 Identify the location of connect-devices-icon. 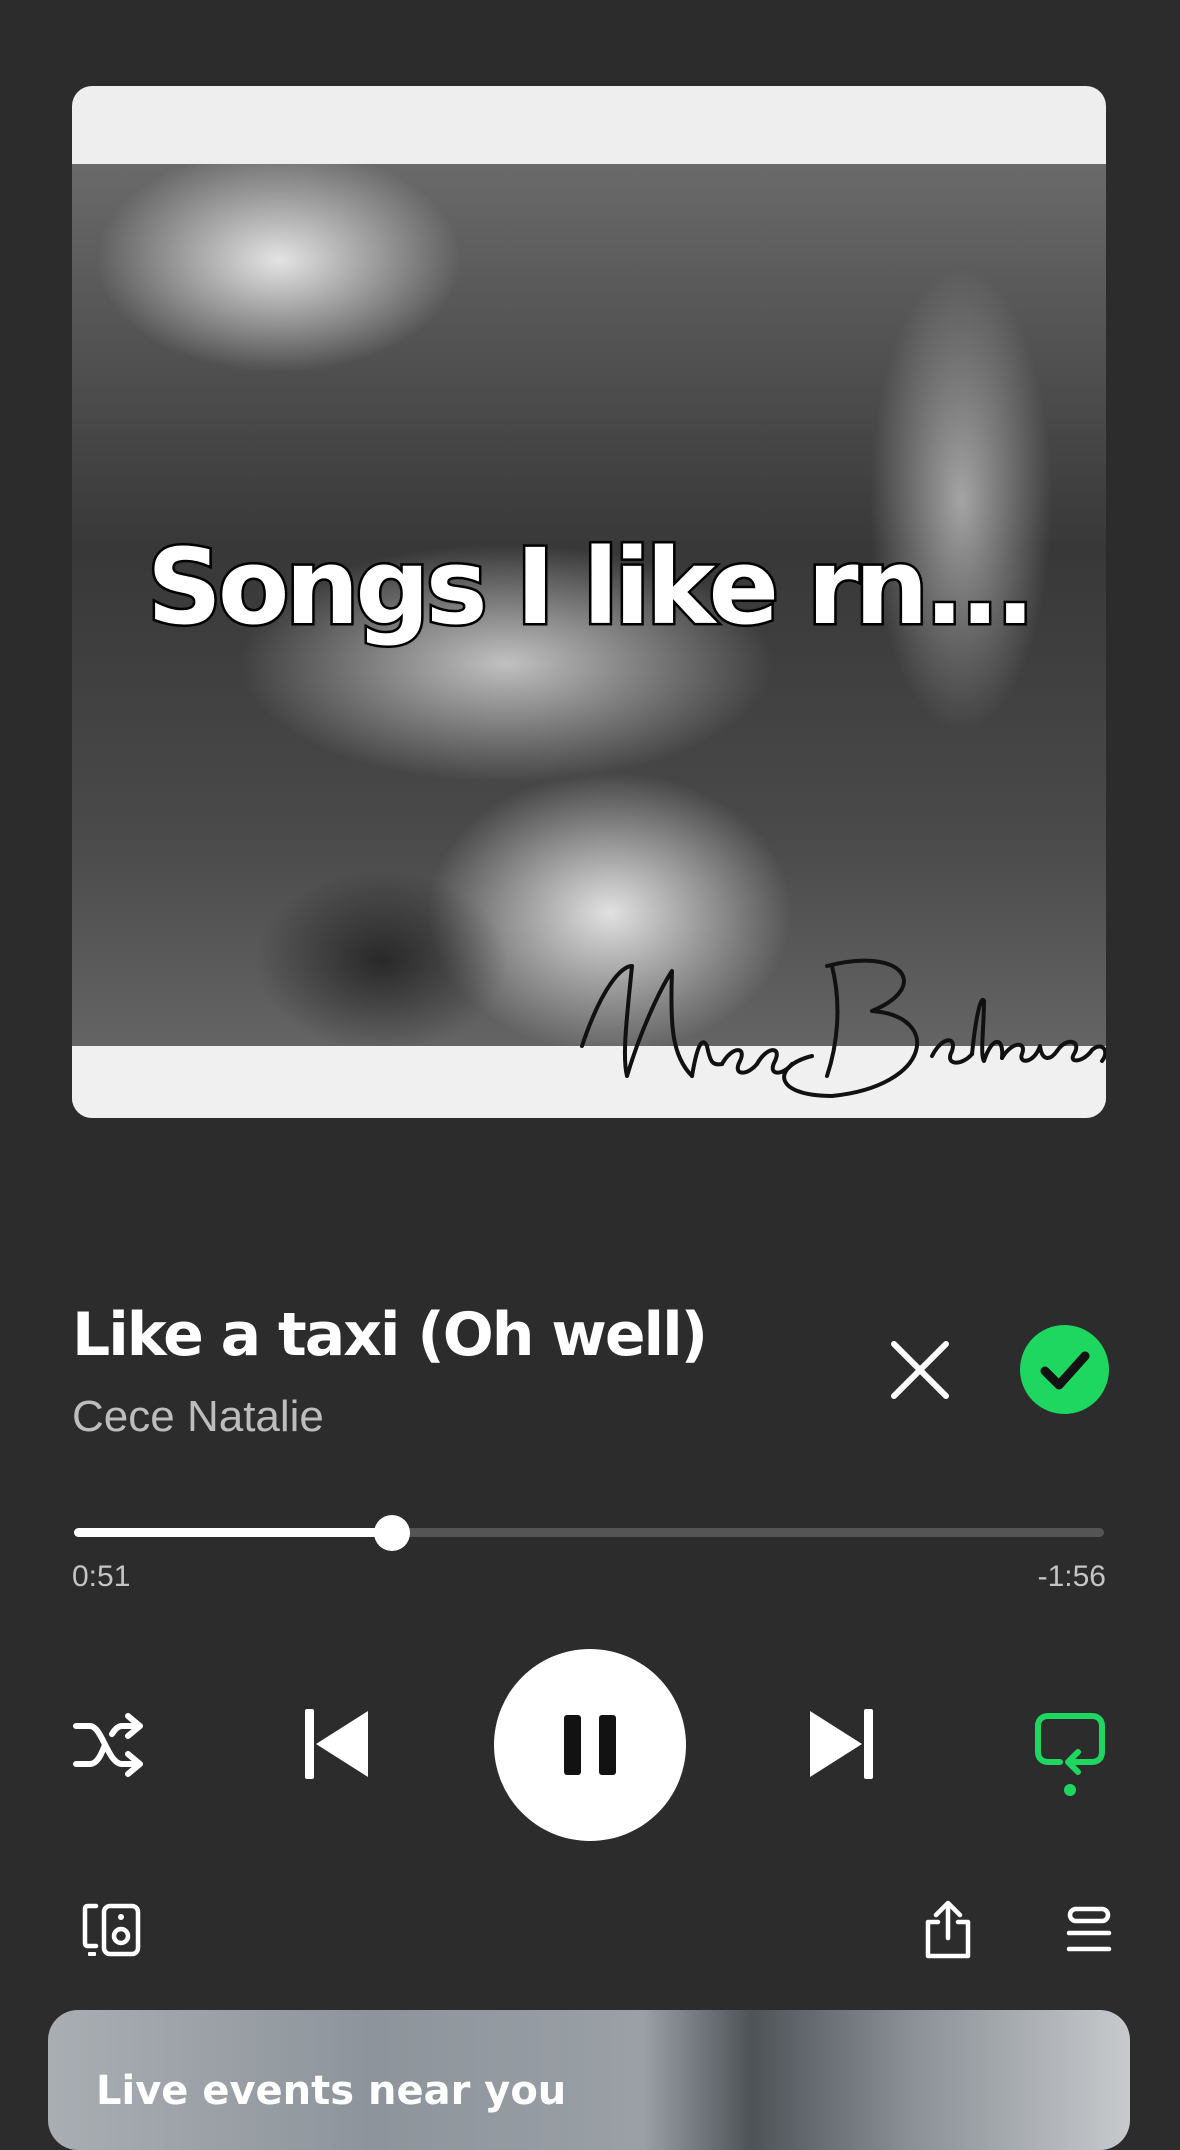
(111, 1930).